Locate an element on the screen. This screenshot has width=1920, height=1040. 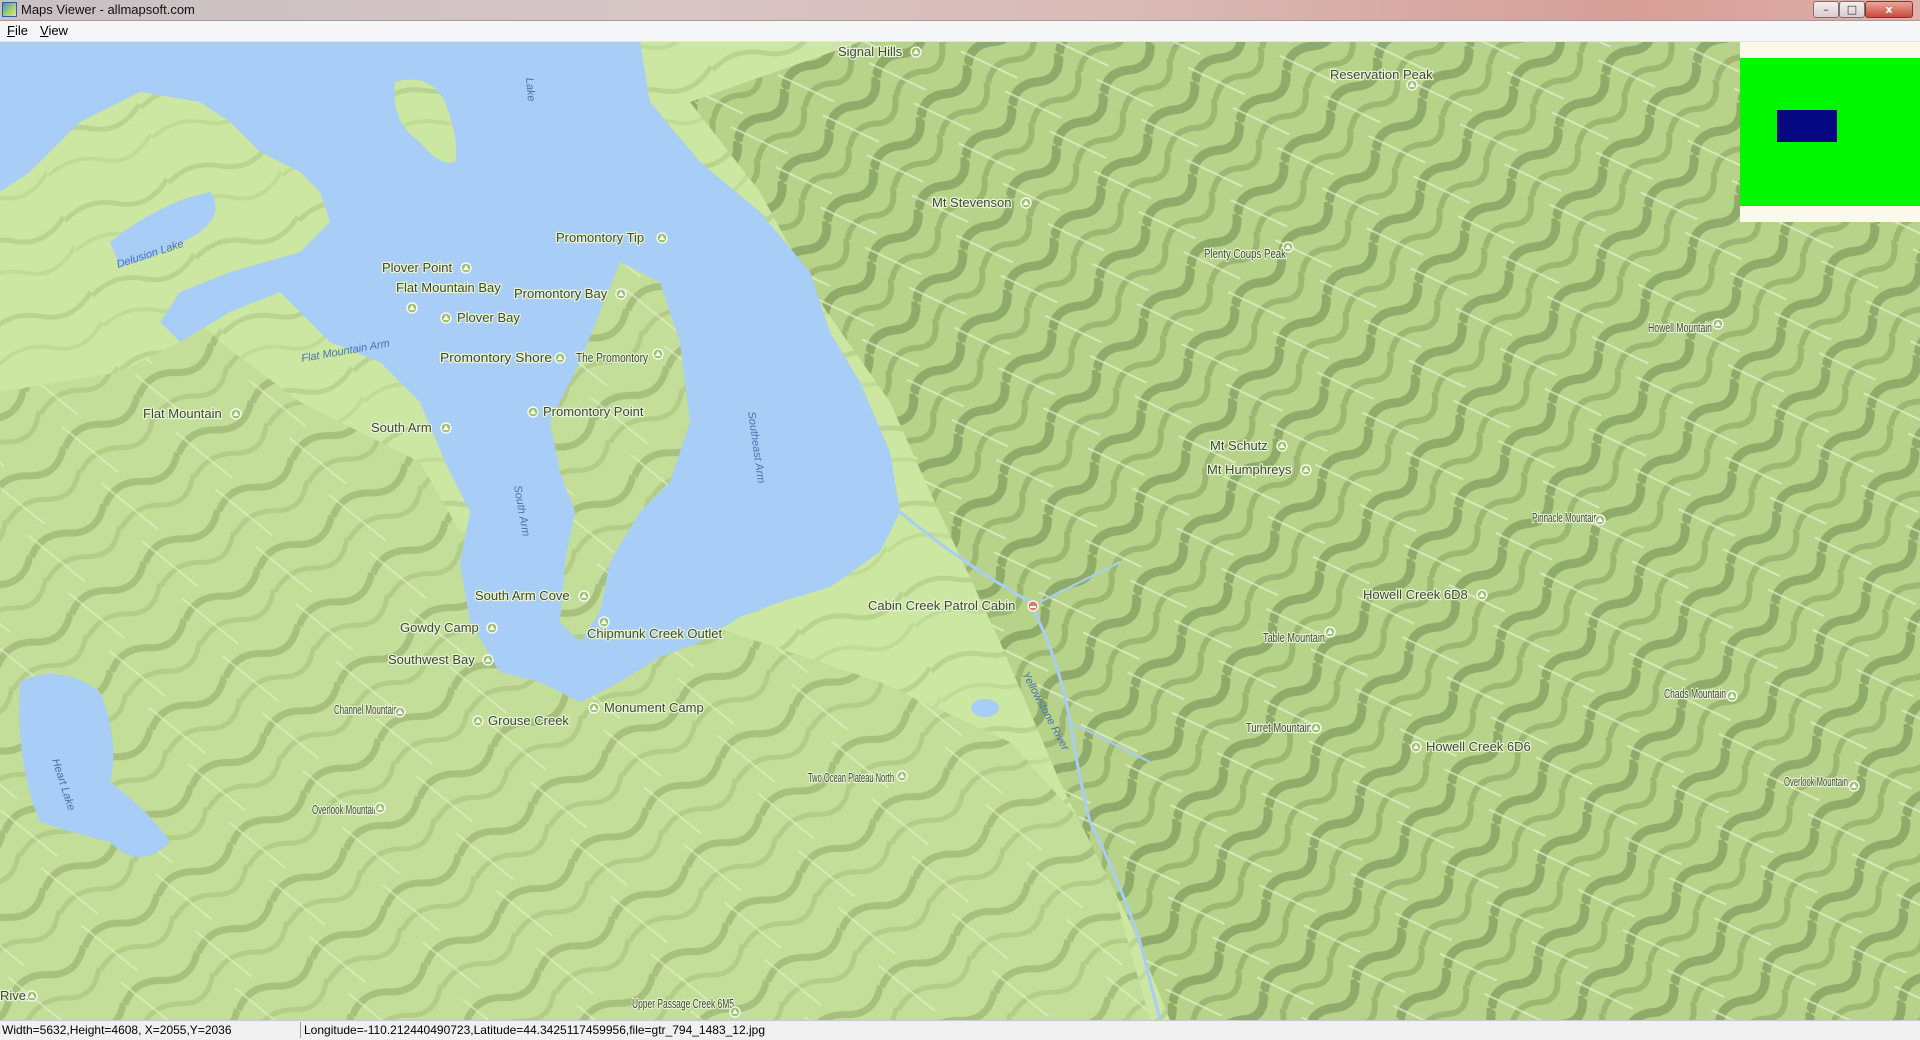
place-mt-humphreys: Mt Humphreys is located at coordinates (1259, 469).